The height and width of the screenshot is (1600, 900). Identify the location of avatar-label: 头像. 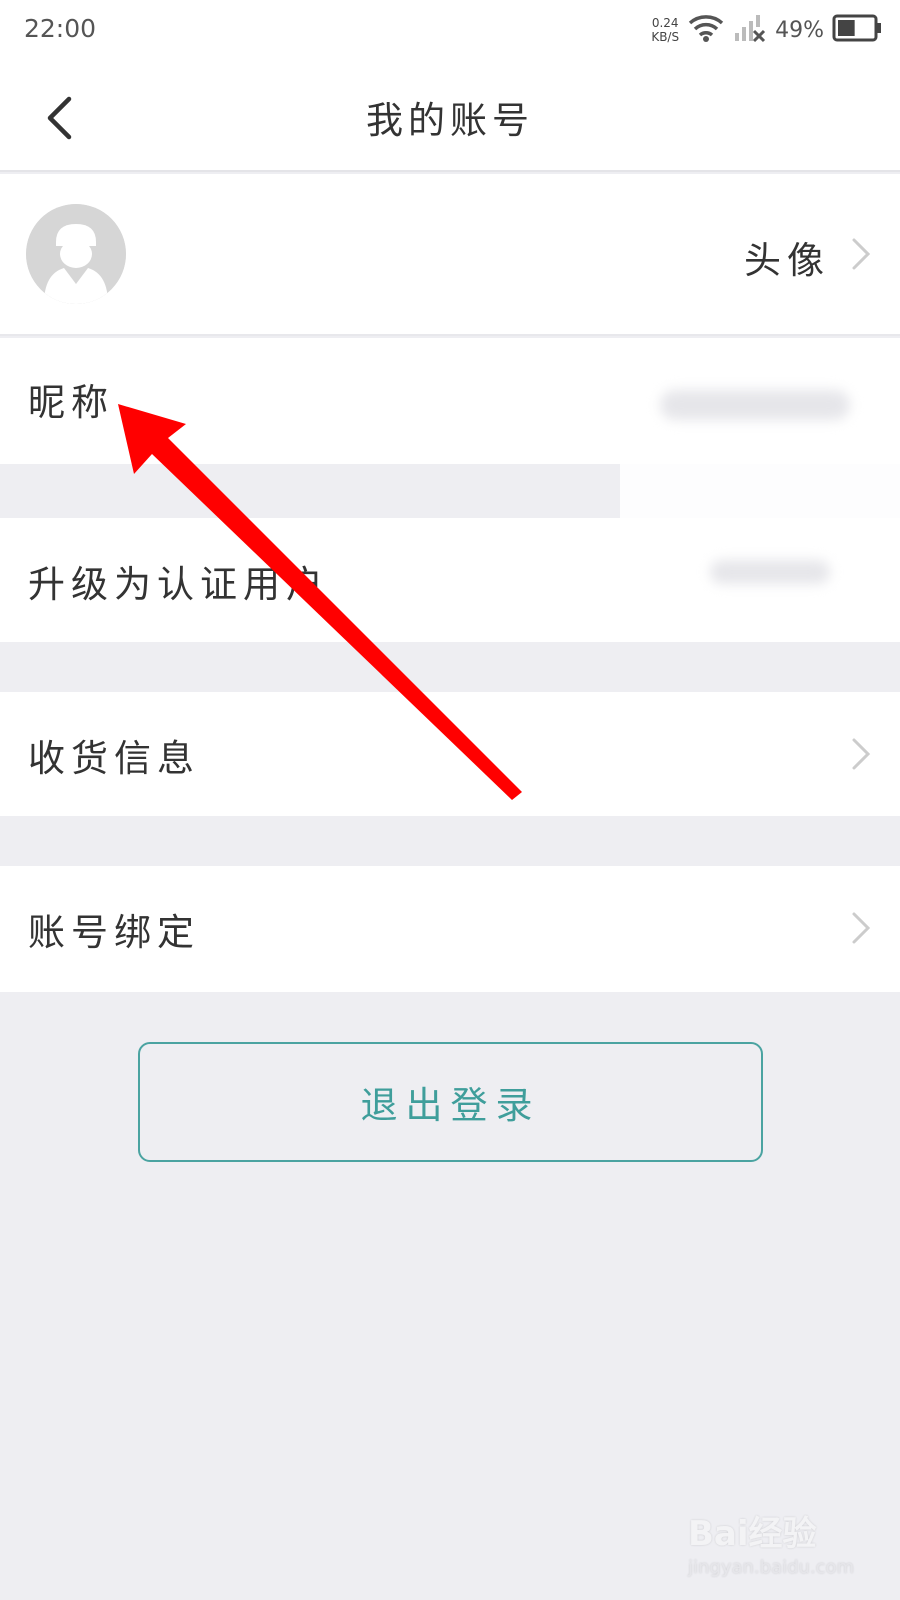
(787, 260).